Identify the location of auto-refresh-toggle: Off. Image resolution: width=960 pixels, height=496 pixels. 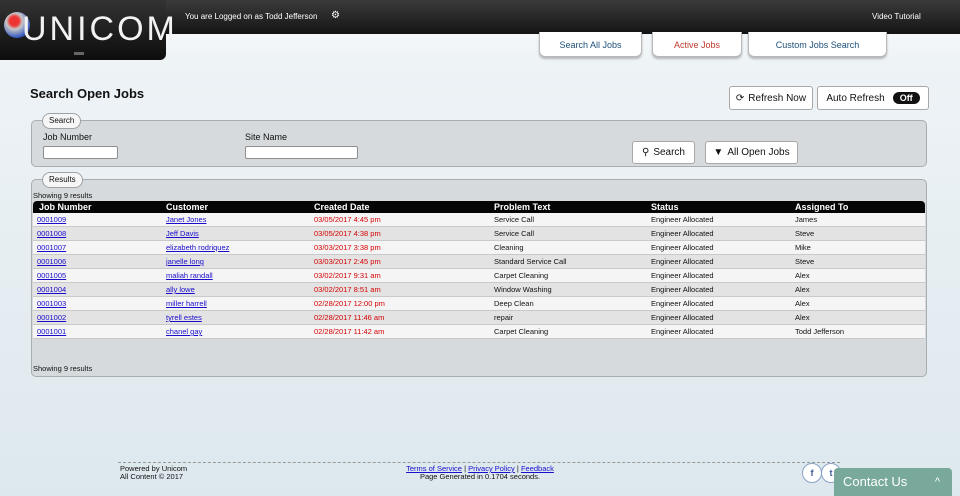
(906, 98).